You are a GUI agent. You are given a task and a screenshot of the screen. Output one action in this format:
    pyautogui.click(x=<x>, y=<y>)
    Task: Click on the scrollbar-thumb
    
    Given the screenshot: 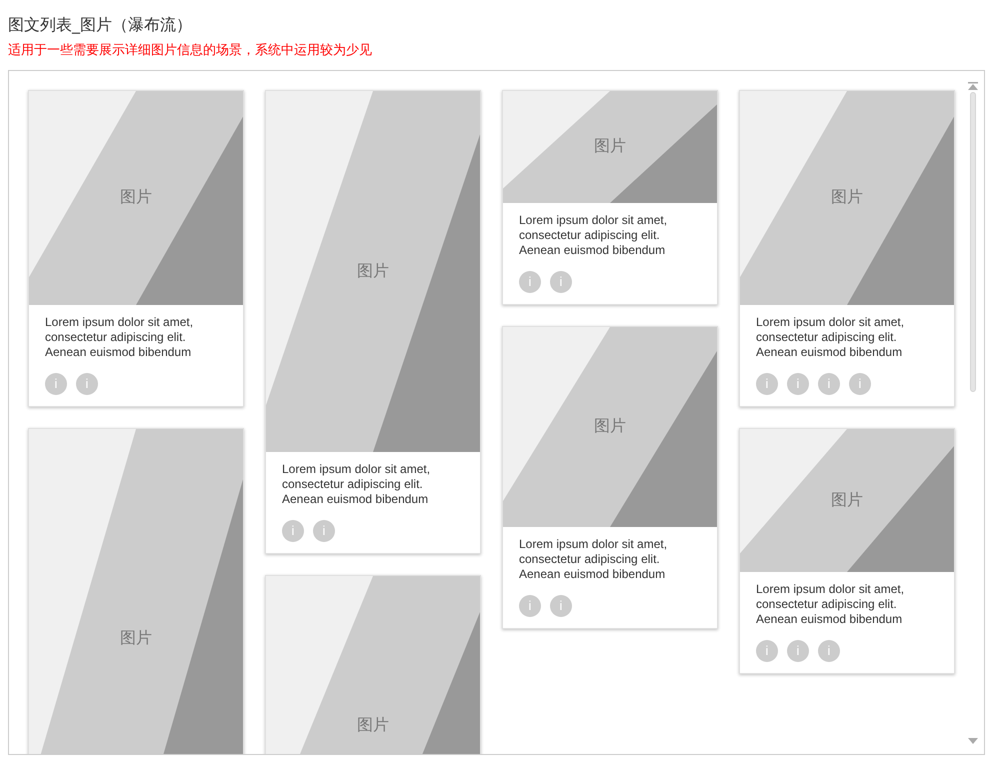 What is the action you would take?
    pyautogui.click(x=973, y=242)
    